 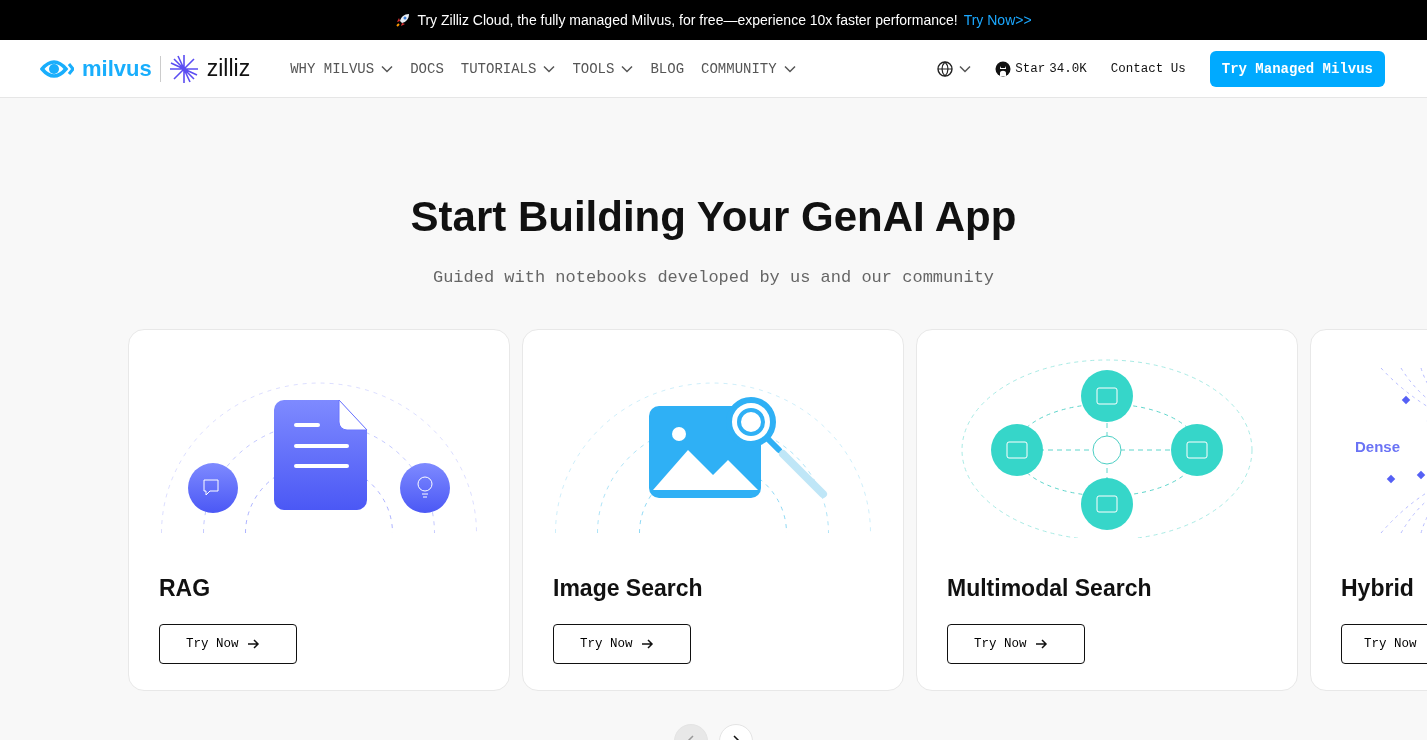 I want to click on github-star-label: Star, so click(x=1030, y=68).